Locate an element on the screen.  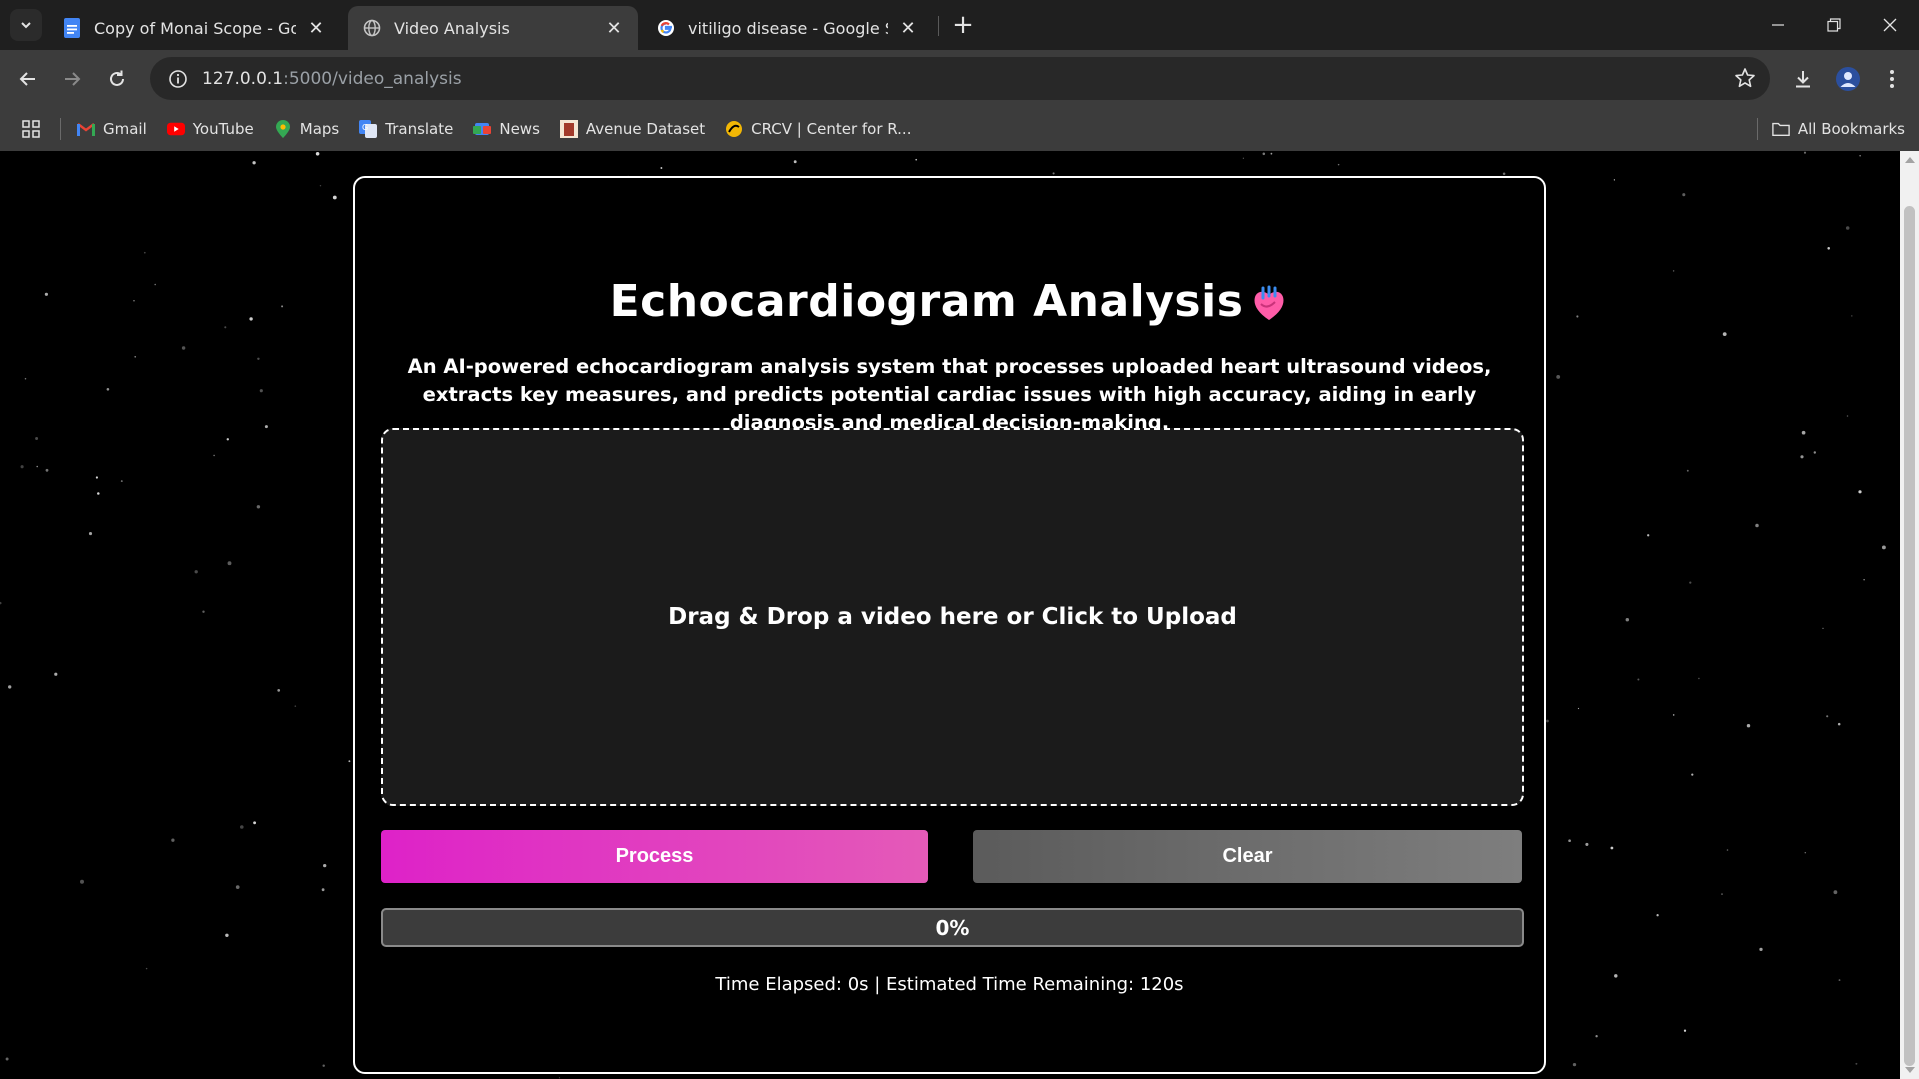
tab-monai-scope: Copy of Monai Scope - Google ✕ is located at coordinates (194, 28).